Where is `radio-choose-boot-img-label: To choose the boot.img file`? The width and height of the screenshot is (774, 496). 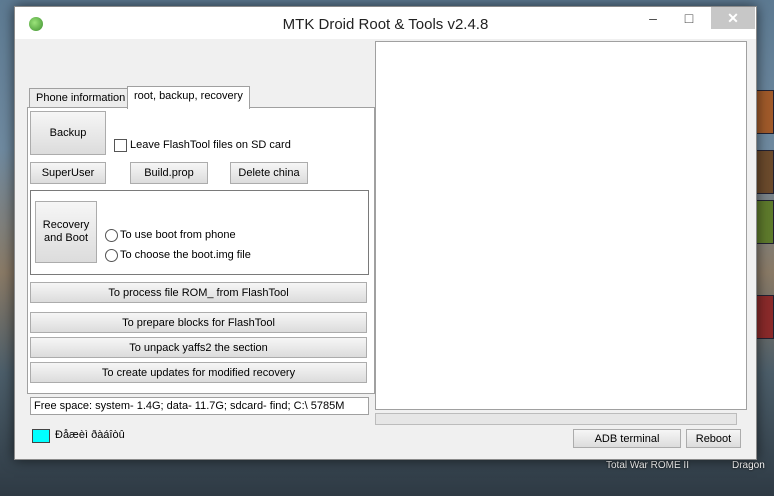
radio-choose-boot-img-label: To choose the boot.img file is located at coordinates (185, 255).